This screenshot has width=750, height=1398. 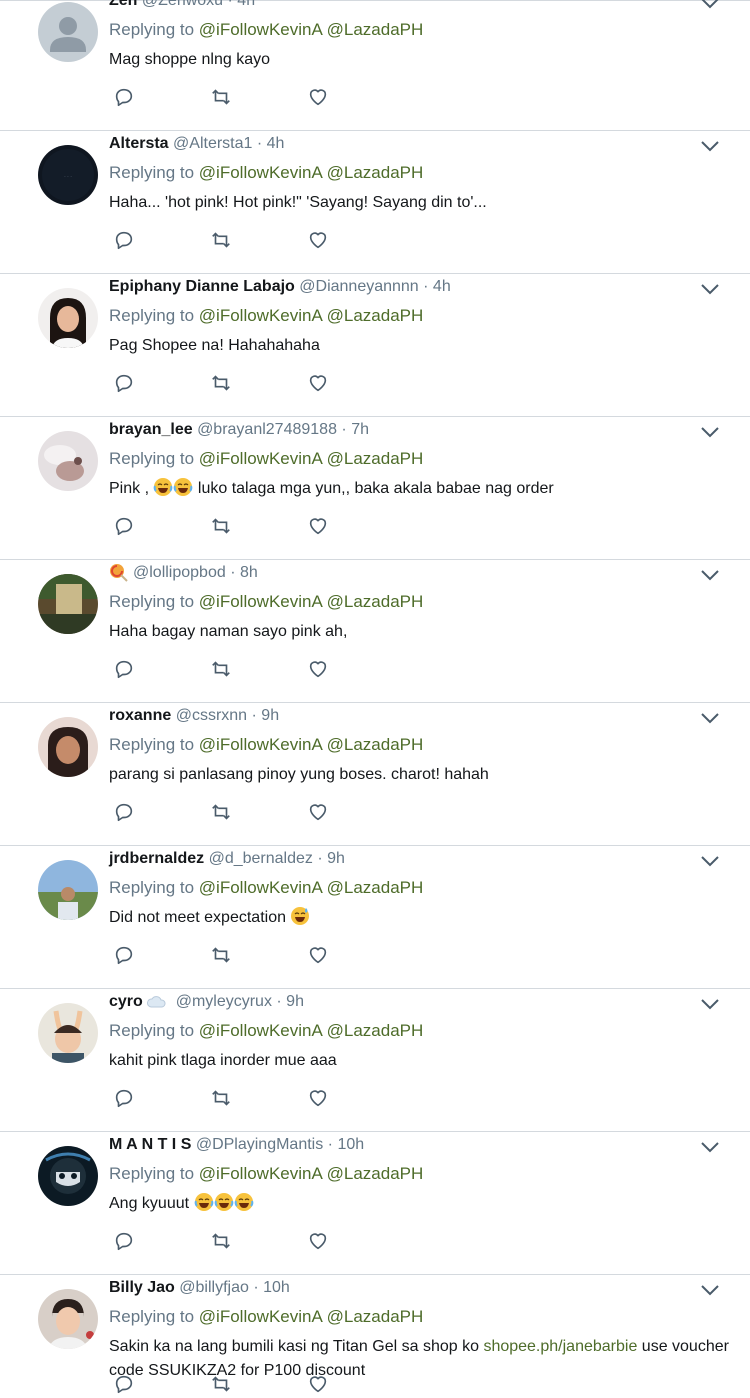 What do you see at coordinates (156, 858) in the screenshot?
I see `display-name: jrdbernaldez` at bounding box center [156, 858].